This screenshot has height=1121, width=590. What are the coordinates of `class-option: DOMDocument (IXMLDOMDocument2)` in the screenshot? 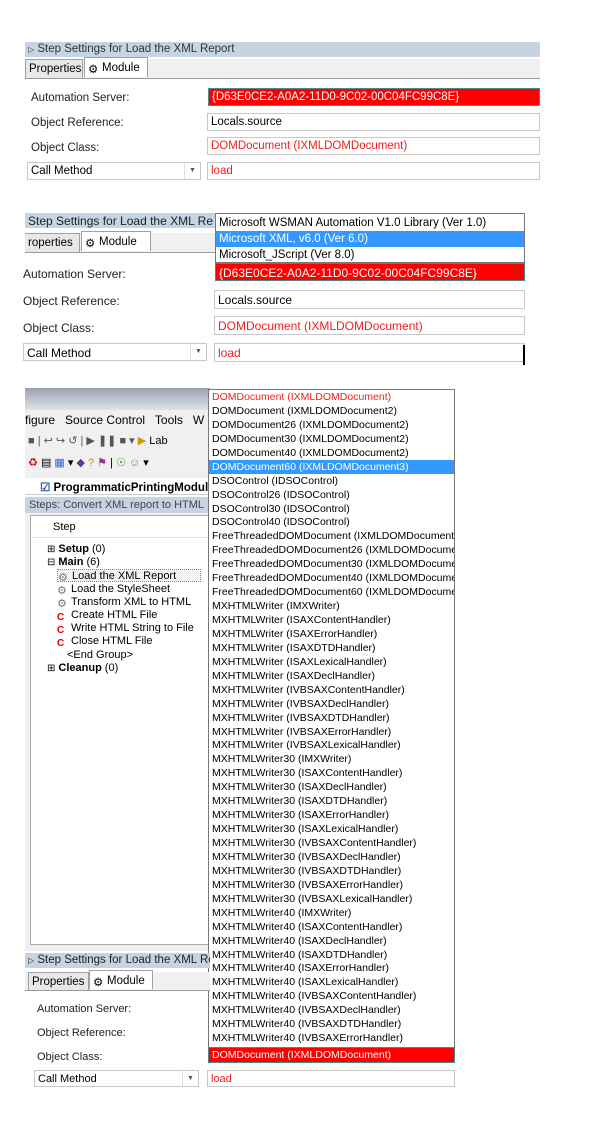 It's located at (331, 411).